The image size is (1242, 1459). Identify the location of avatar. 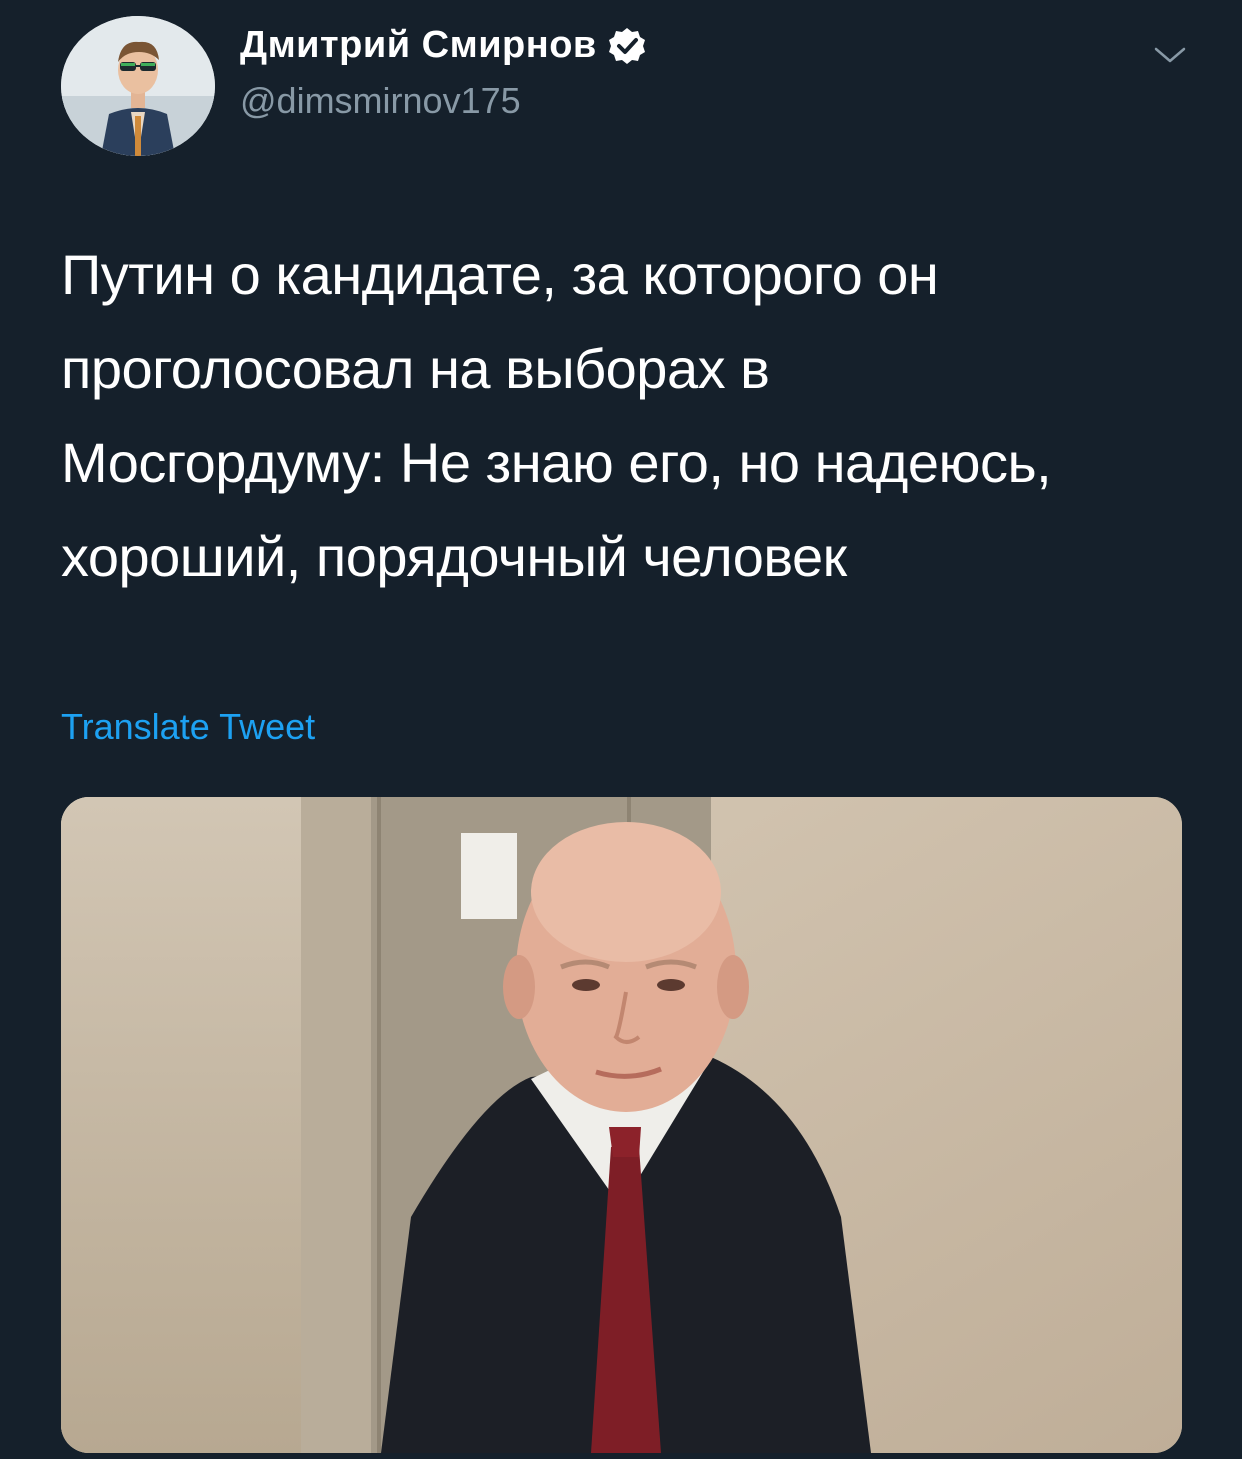
(138, 86).